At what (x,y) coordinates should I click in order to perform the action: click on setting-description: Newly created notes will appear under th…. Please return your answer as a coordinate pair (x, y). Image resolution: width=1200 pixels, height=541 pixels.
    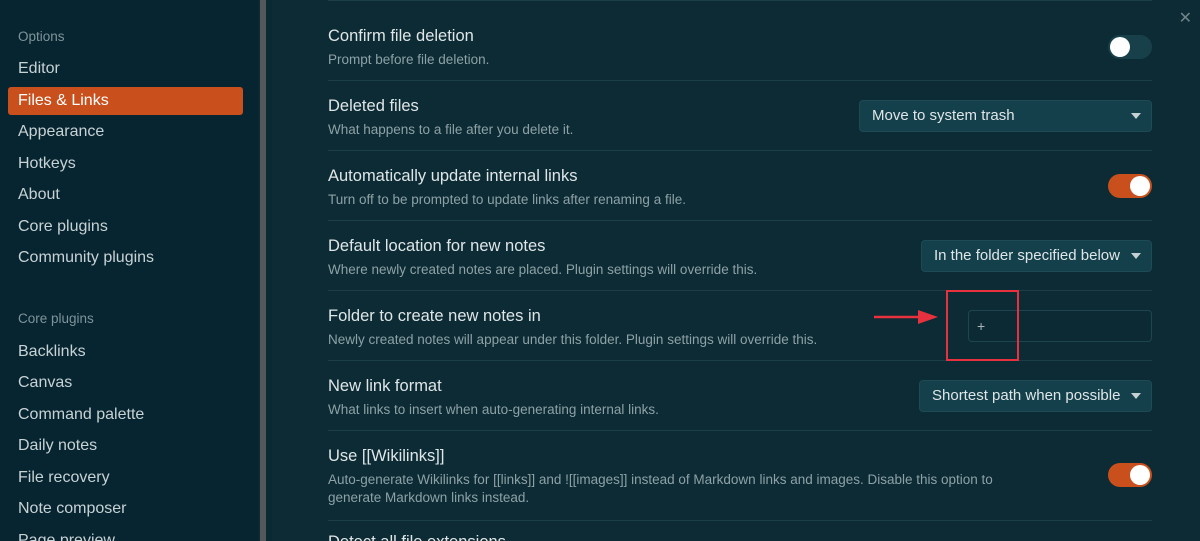
    Looking at the image, I should click on (573, 339).